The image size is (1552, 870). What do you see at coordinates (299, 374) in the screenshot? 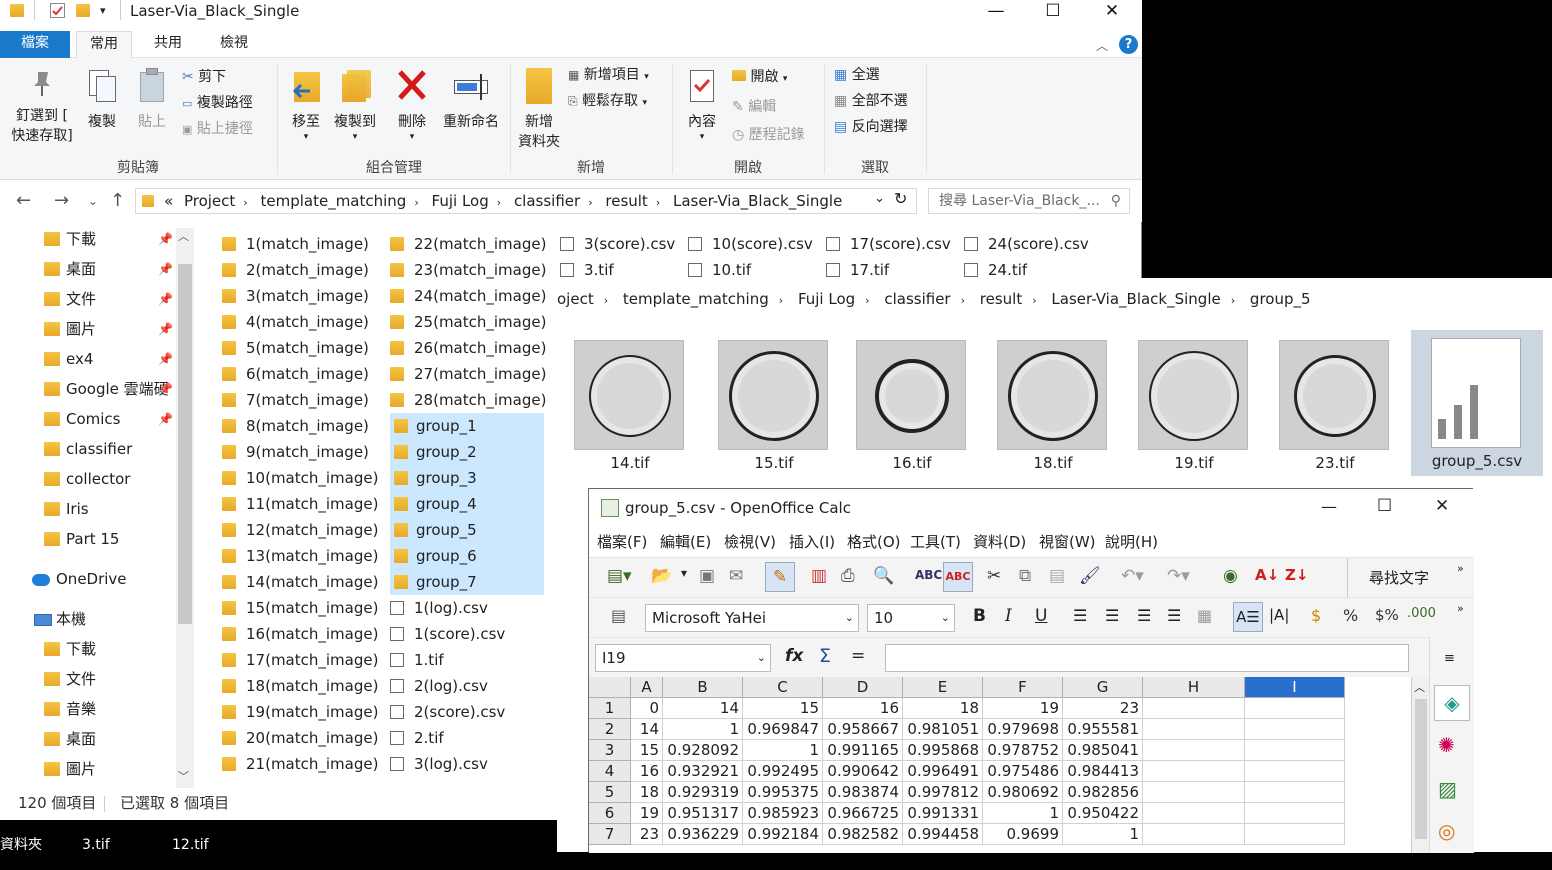
I see `folder-item: 6(match_image)` at bounding box center [299, 374].